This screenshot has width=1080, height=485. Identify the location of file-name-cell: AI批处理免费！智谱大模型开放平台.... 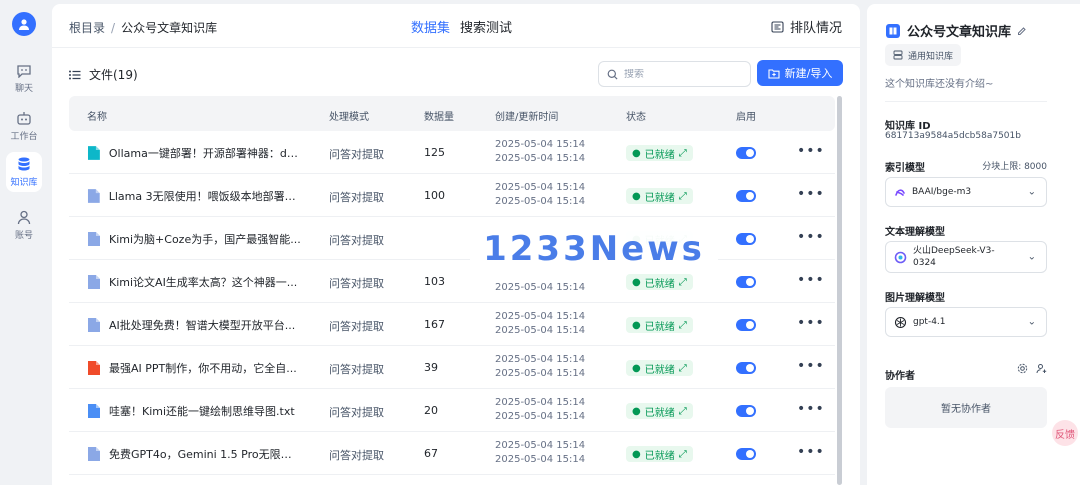
(194, 324).